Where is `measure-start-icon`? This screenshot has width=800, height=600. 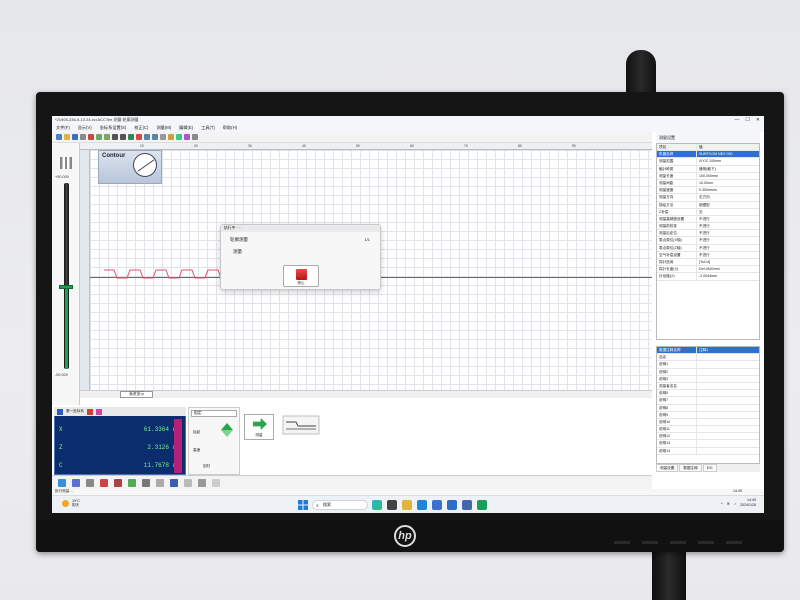 measure-start-icon is located at coordinates (131, 137).